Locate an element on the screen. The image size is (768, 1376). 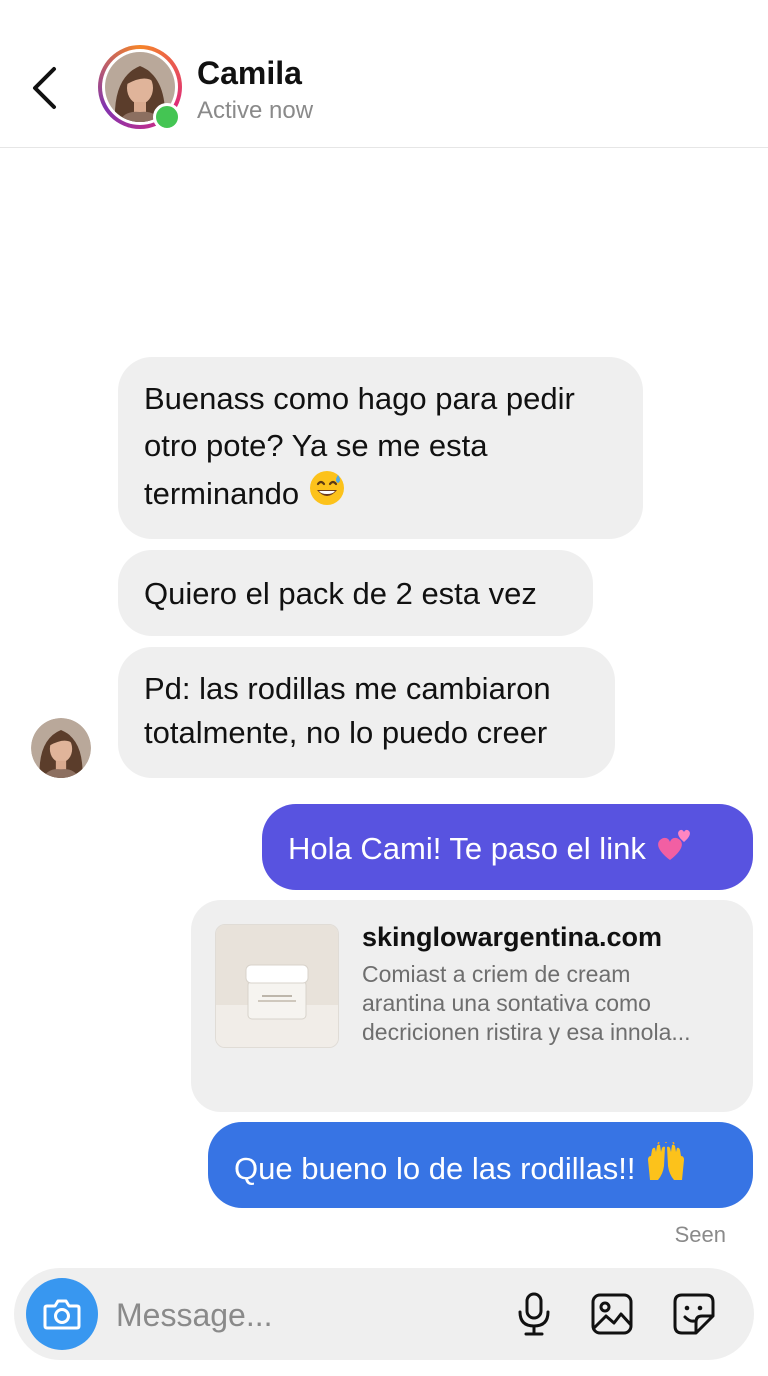
sticker-button is located at coordinates (694, 1314).